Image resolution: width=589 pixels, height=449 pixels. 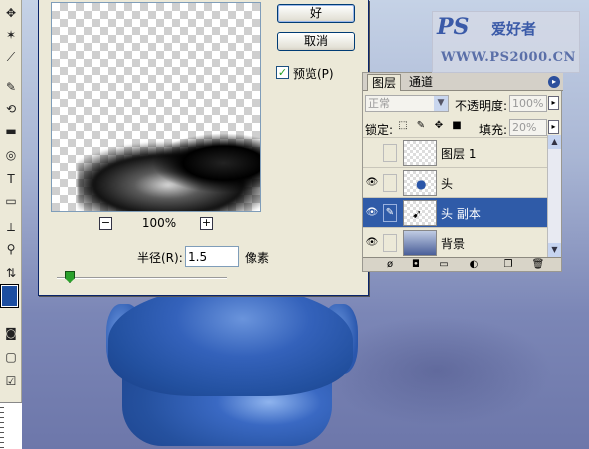 What do you see at coordinates (257, 258) in the screenshot?
I see `radius-unit-label: 像素` at bounding box center [257, 258].